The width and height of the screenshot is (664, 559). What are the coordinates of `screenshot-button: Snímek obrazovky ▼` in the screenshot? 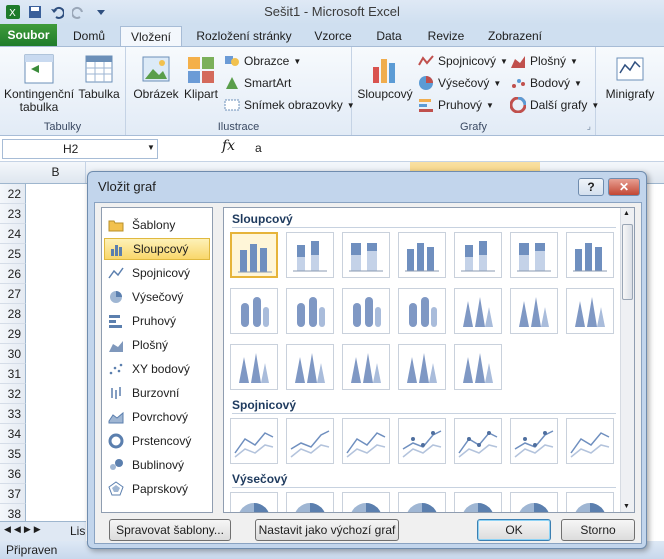 It's located at (289, 105).